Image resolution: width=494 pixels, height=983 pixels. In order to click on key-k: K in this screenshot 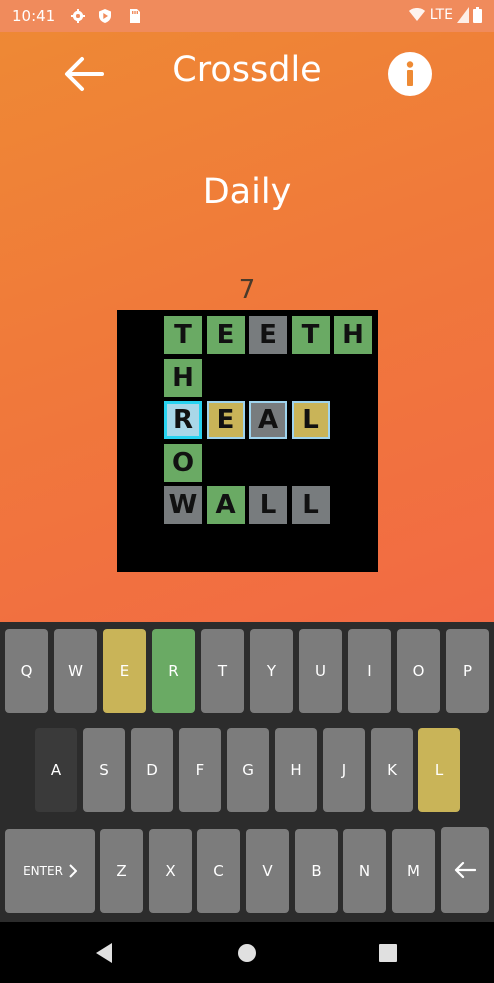, I will do `click(392, 770)`.